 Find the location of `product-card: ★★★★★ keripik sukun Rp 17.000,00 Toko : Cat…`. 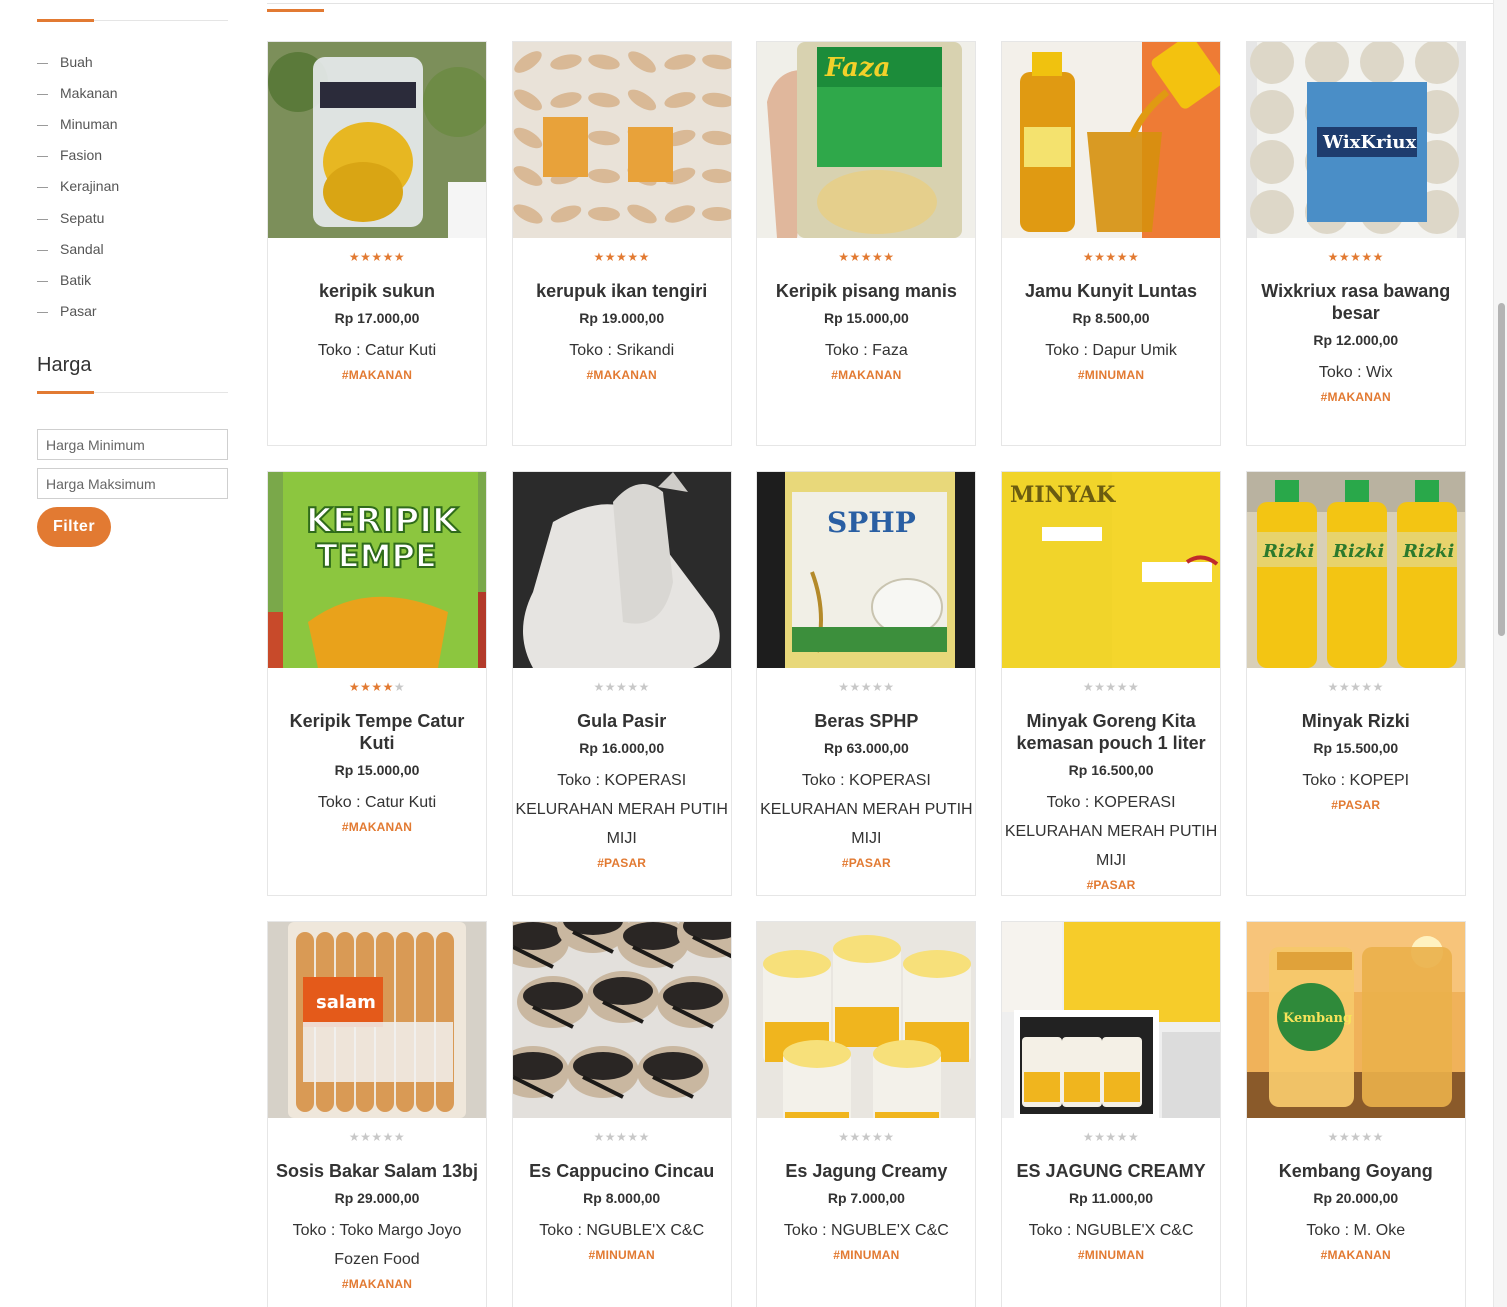

product-card: ★★★★★ keripik sukun Rp 17.000,00 Toko : Cat… is located at coordinates (377, 243).